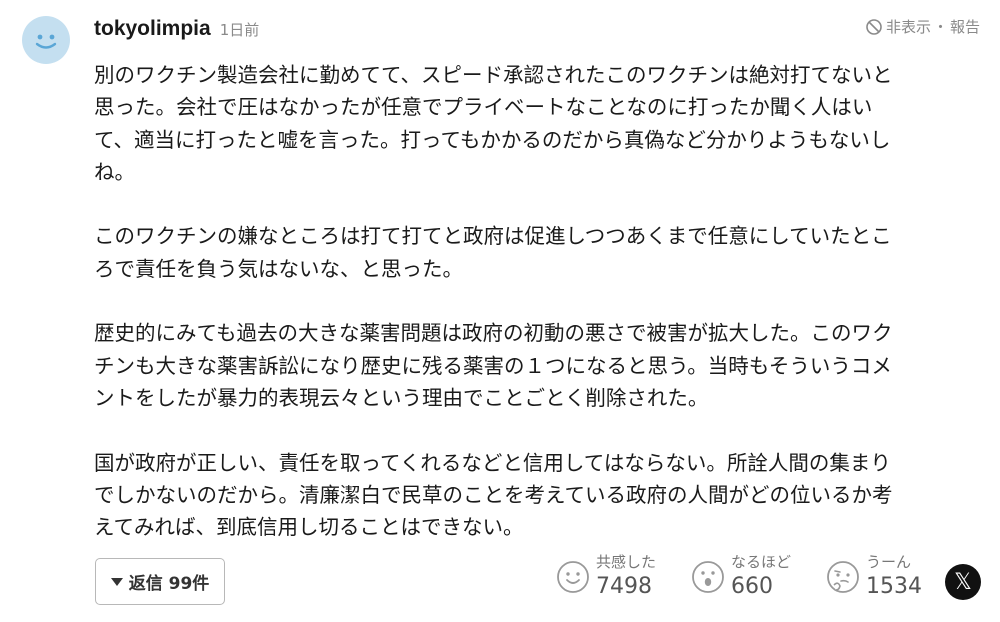 Image resolution: width=1000 pixels, height=622 pixels. What do you see at coordinates (152, 29) in the screenshot?
I see `username: tokyolimpia` at bounding box center [152, 29].